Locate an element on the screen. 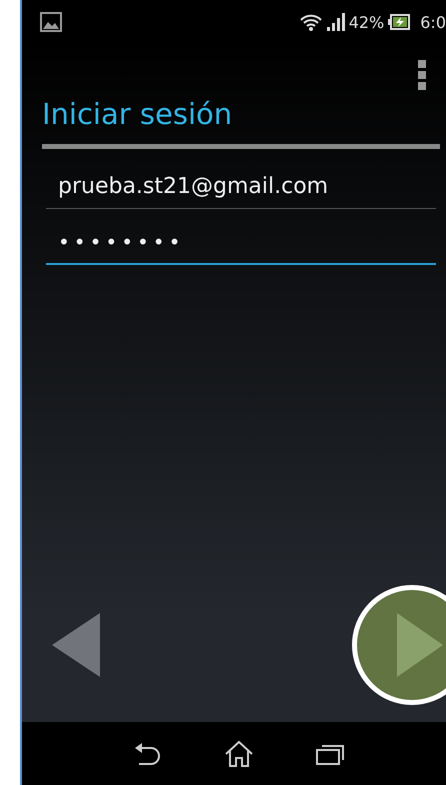  play-triangle-icon is located at coordinates (420, 645).